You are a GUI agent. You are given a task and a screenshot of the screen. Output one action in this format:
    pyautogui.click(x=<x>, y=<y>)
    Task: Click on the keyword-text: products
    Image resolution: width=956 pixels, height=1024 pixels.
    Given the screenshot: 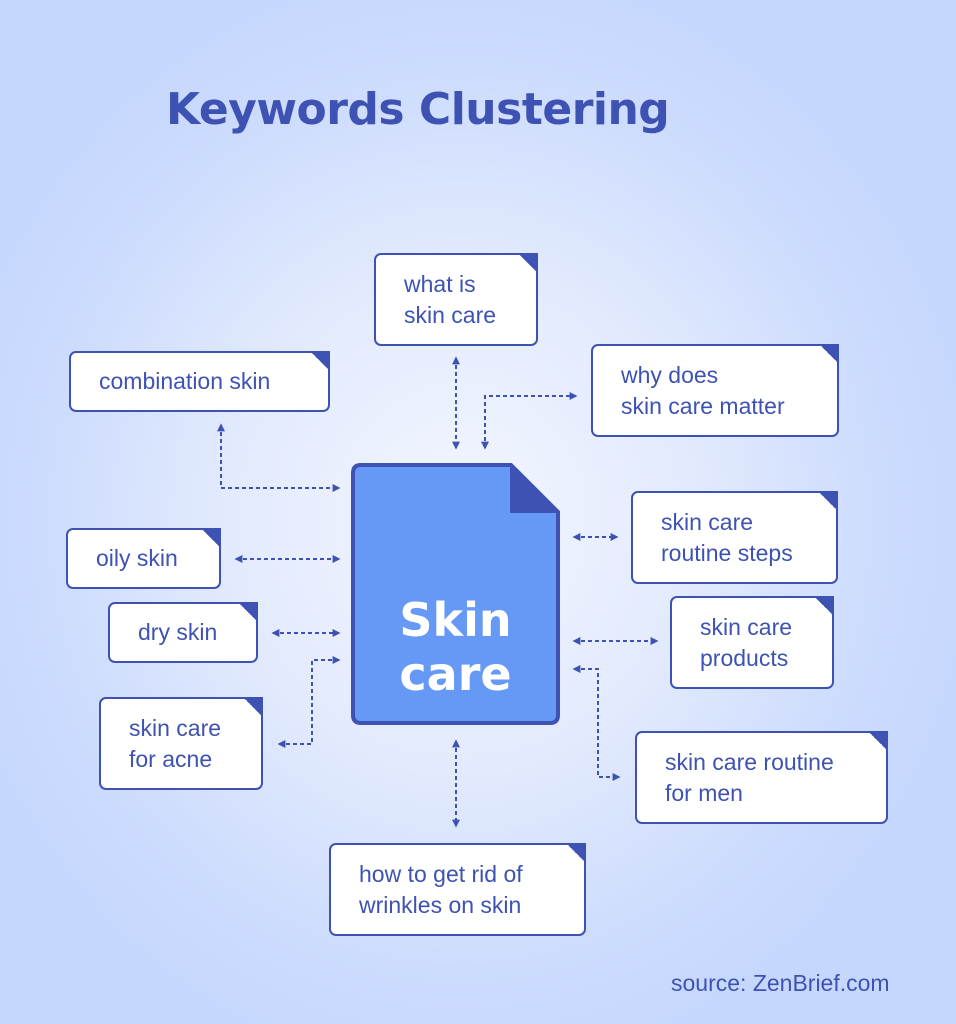 What is the action you would take?
    pyautogui.click(x=744, y=657)
    